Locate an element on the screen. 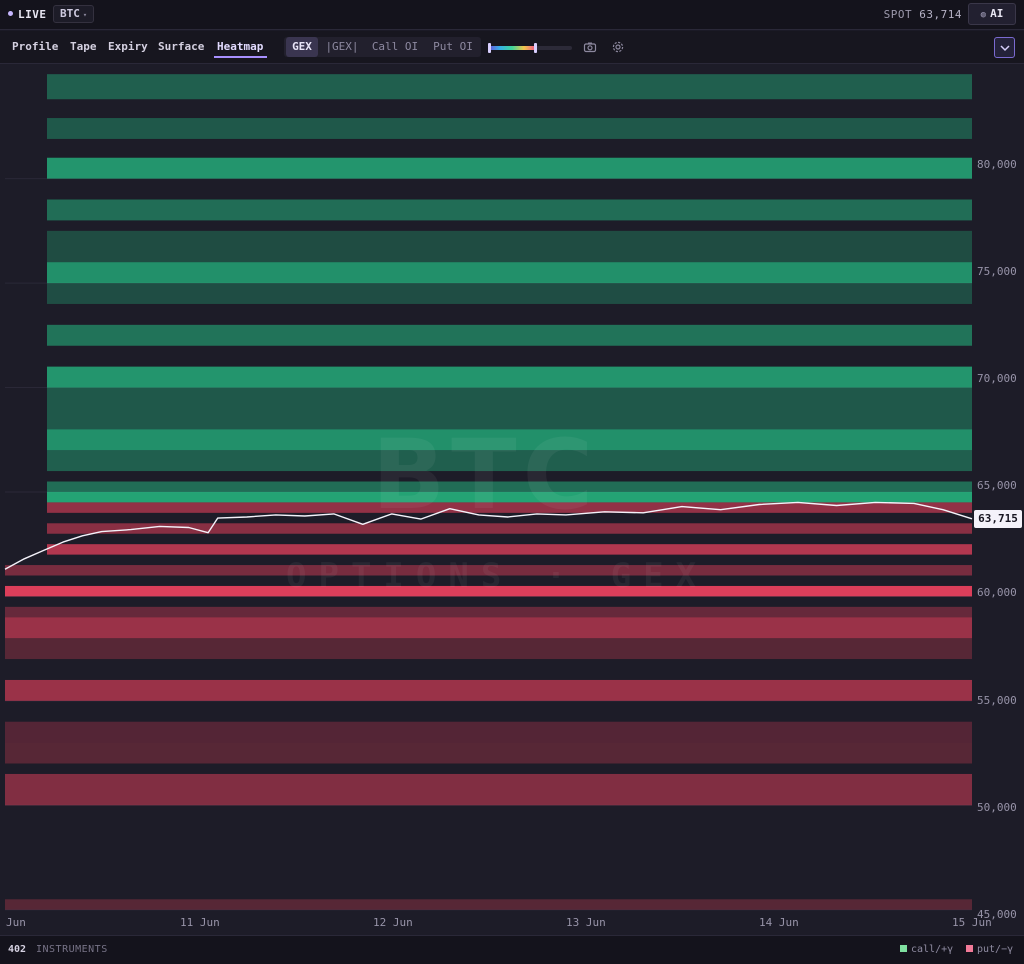 Image resolution: width=1024 pixels, height=964 pixels. live-indicator: LIVE is located at coordinates (27, 14).